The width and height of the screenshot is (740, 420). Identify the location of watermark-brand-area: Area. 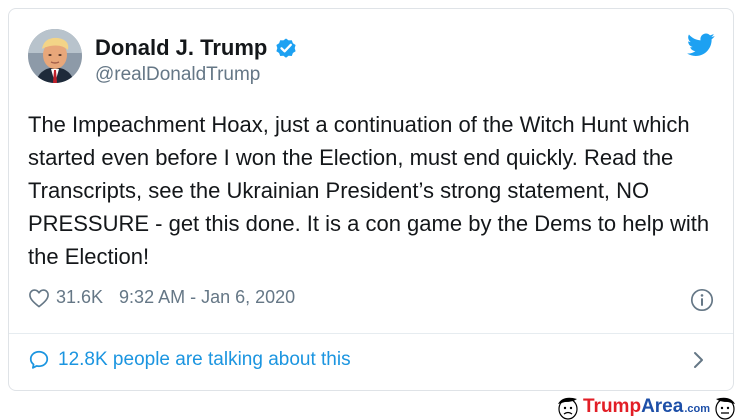
(662, 406).